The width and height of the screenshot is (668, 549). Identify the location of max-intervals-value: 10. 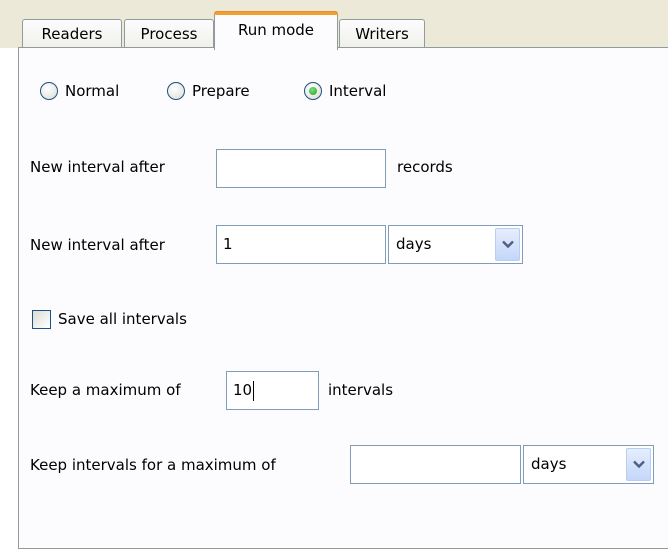
(243, 390).